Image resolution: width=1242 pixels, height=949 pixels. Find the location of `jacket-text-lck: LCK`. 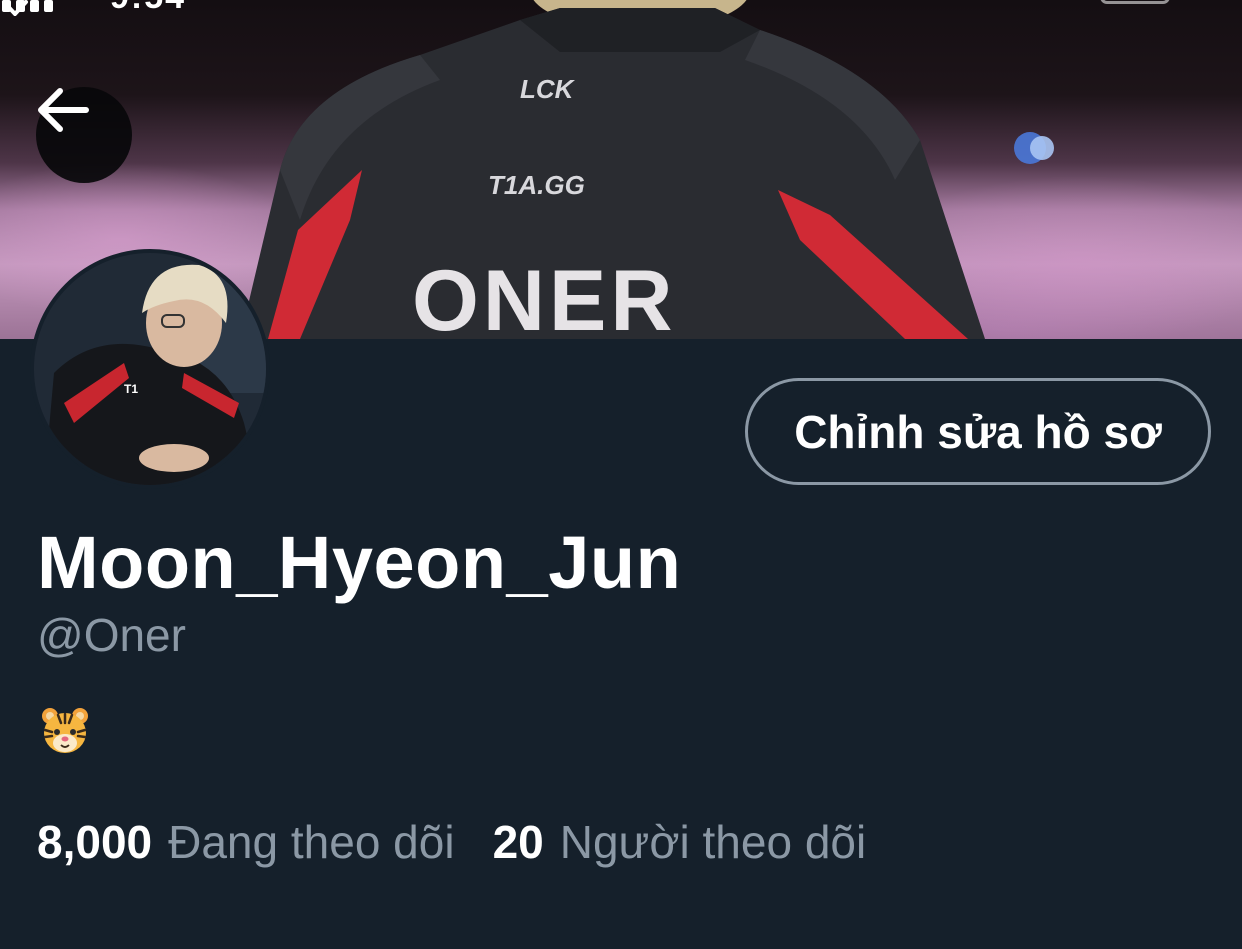

jacket-text-lck: LCK is located at coordinates (548, 89).